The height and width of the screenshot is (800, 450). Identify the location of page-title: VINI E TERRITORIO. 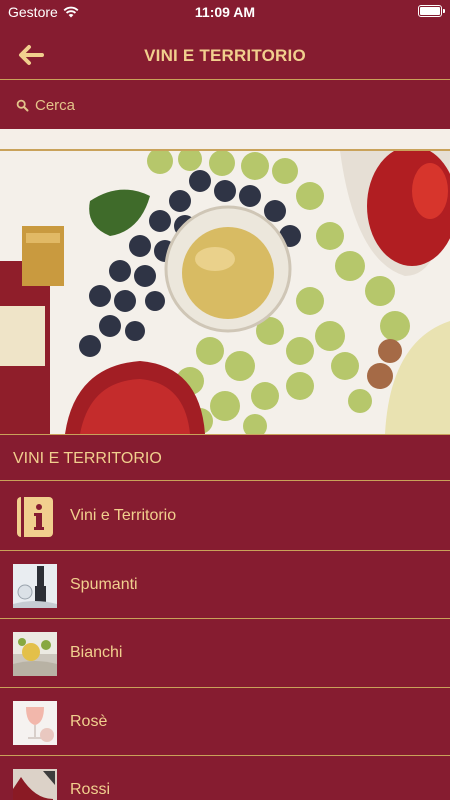
(225, 55).